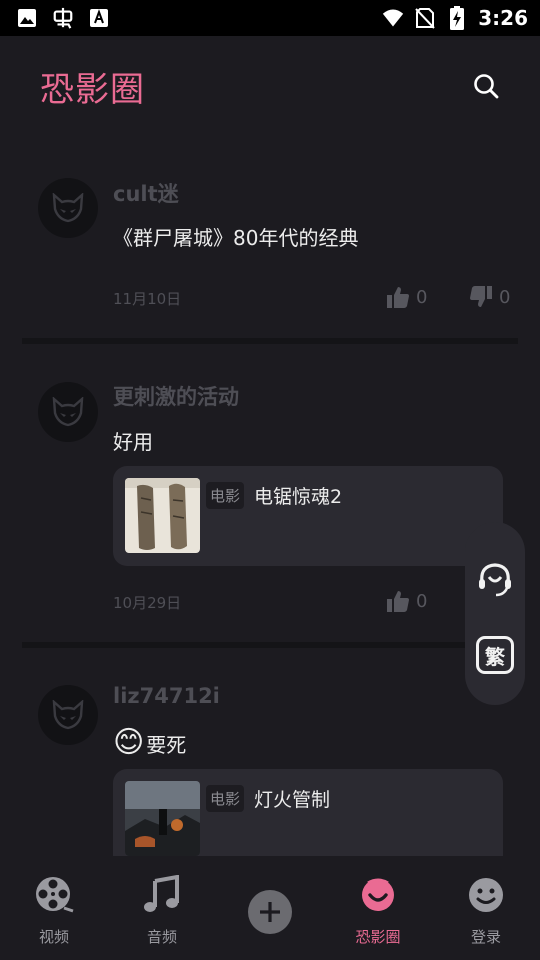 The width and height of the screenshot is (540, 960). I want to click on dislike-count: 0, so click(505, 297).